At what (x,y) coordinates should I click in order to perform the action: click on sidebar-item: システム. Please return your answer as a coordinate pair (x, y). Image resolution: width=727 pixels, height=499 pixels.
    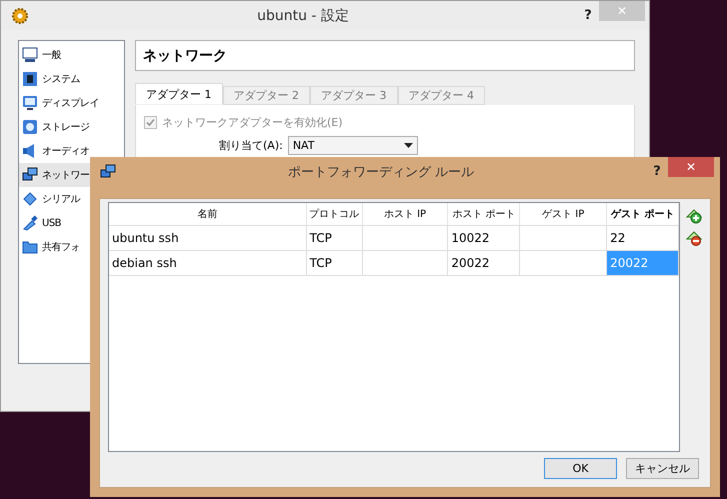
    Looking at the image, I should click on (71, 79).